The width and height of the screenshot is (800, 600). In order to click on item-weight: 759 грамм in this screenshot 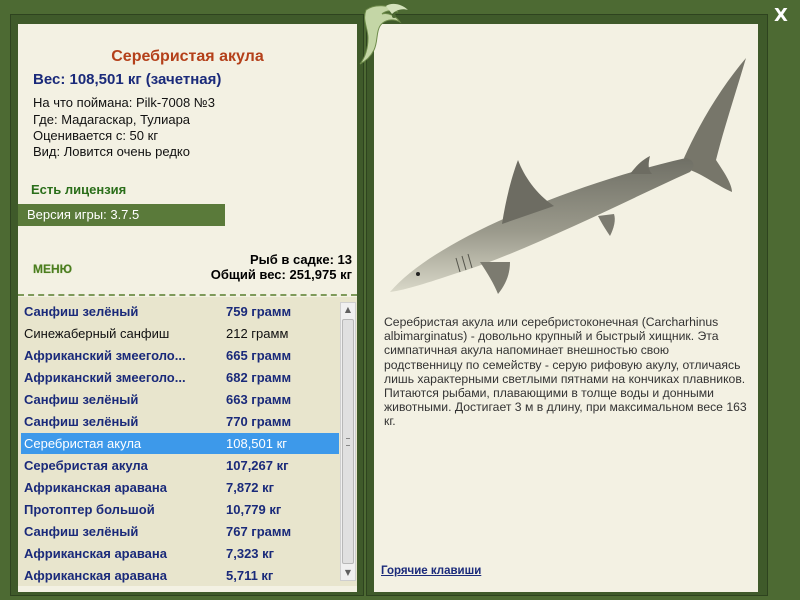, I will do `click(259, 311)`.